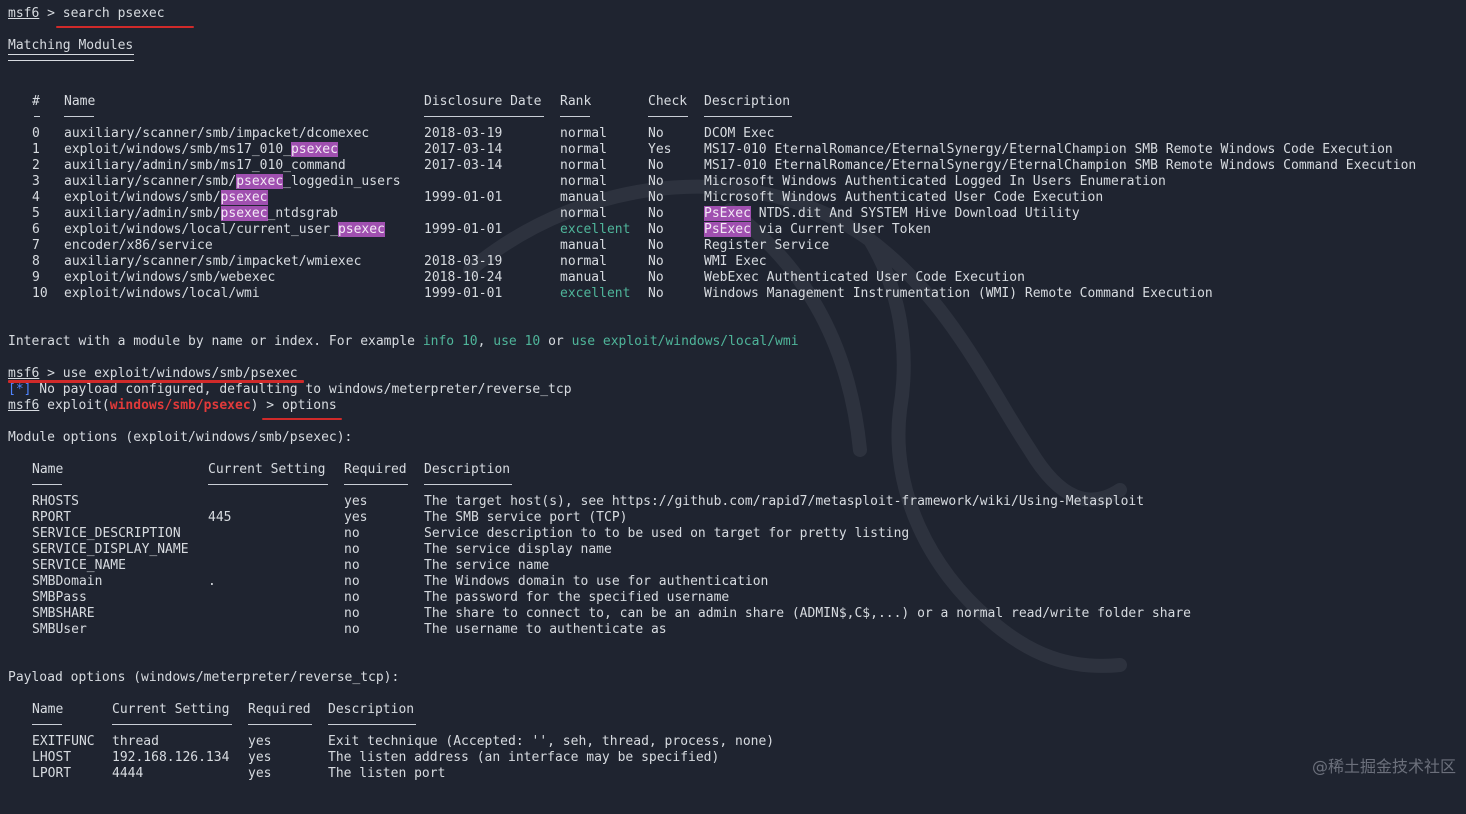 Image resolution: width=1466 pixels, height=814 pixels. Describe the element at coordinates (24, 13) in the screenshot. I see `prompt-label: msf6` at that location.